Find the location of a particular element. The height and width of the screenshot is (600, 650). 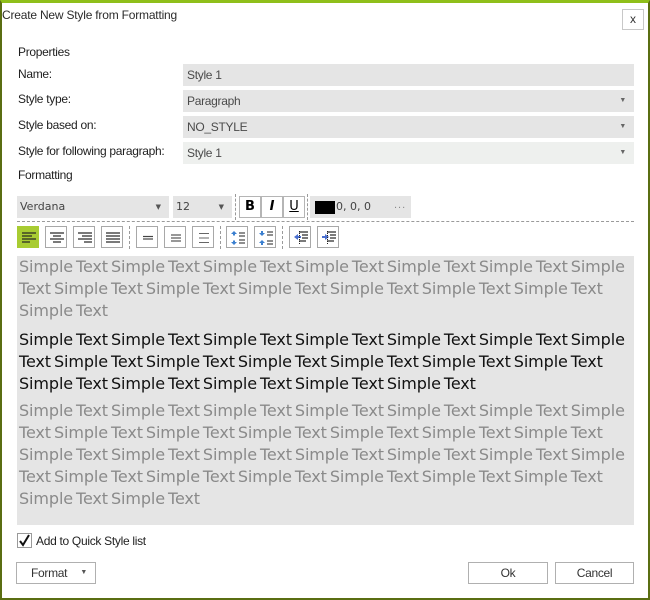

style-type-value: Paragraph is located at coordinates (214, 101).